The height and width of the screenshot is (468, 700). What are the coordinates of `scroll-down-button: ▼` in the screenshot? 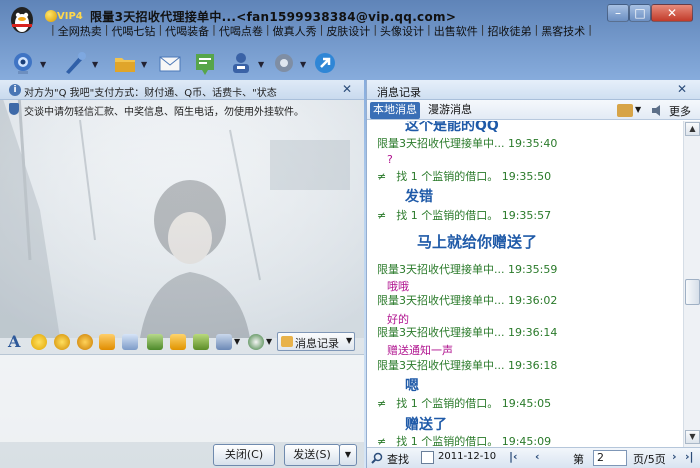 It's located at (692, 437).